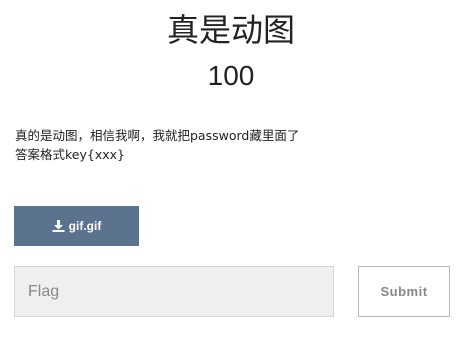  What do you see at coordinates (157, 135) in the screenshot?
I see `description-line: 真的是动图，相信我啊，我就把password藏里面了` at bounding box center [157, 135].